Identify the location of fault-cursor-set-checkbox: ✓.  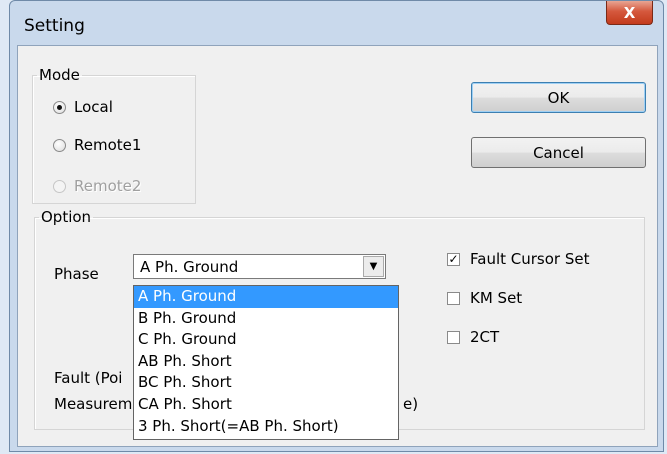
(453, 259).